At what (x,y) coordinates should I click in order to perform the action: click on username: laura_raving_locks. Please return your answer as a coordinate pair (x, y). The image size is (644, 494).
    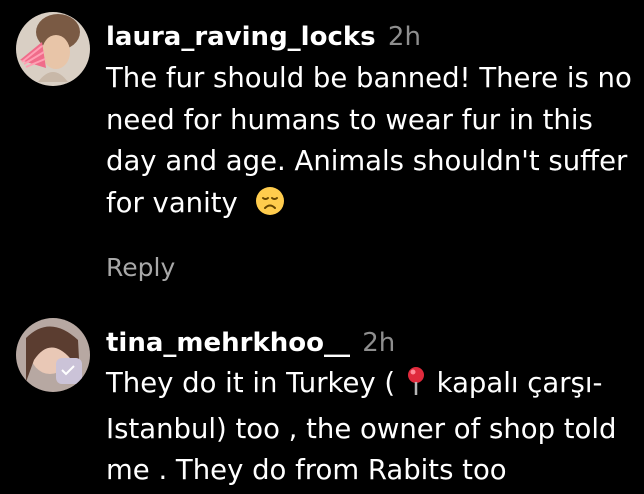
    Looking at the image, I should click on (241, 37).